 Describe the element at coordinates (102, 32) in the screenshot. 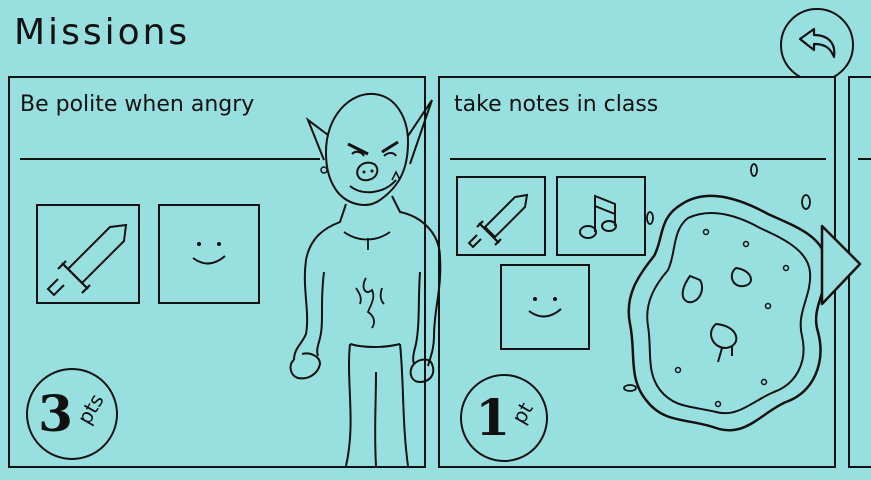

I see `page-title: Missions` at that location.